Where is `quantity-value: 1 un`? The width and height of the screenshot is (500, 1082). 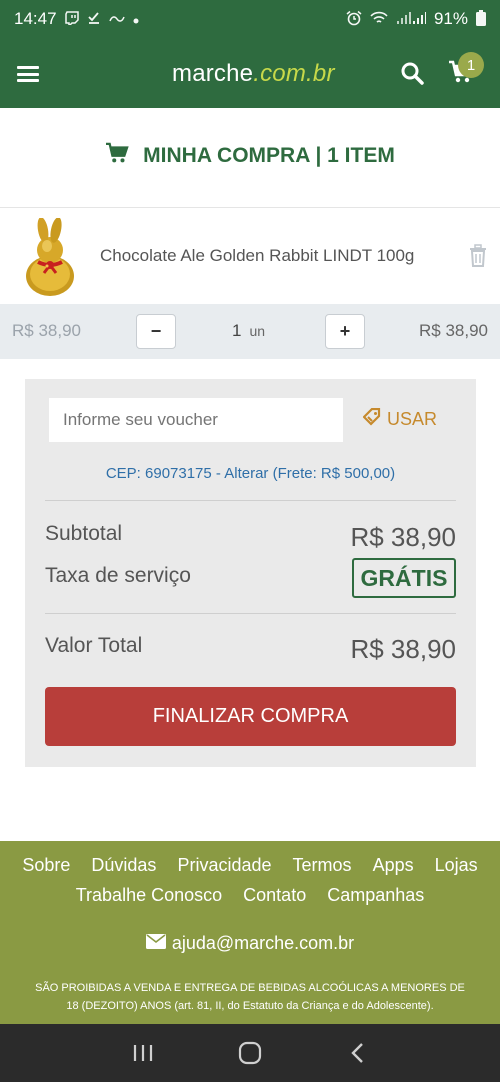 quantity-value: 1 un is located at coordinates (248, 331).